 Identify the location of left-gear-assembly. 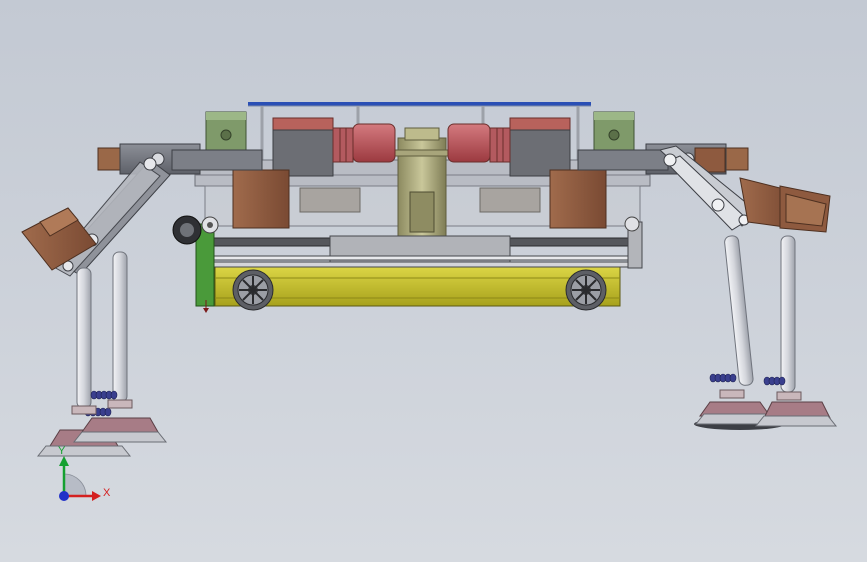
(195, 261).